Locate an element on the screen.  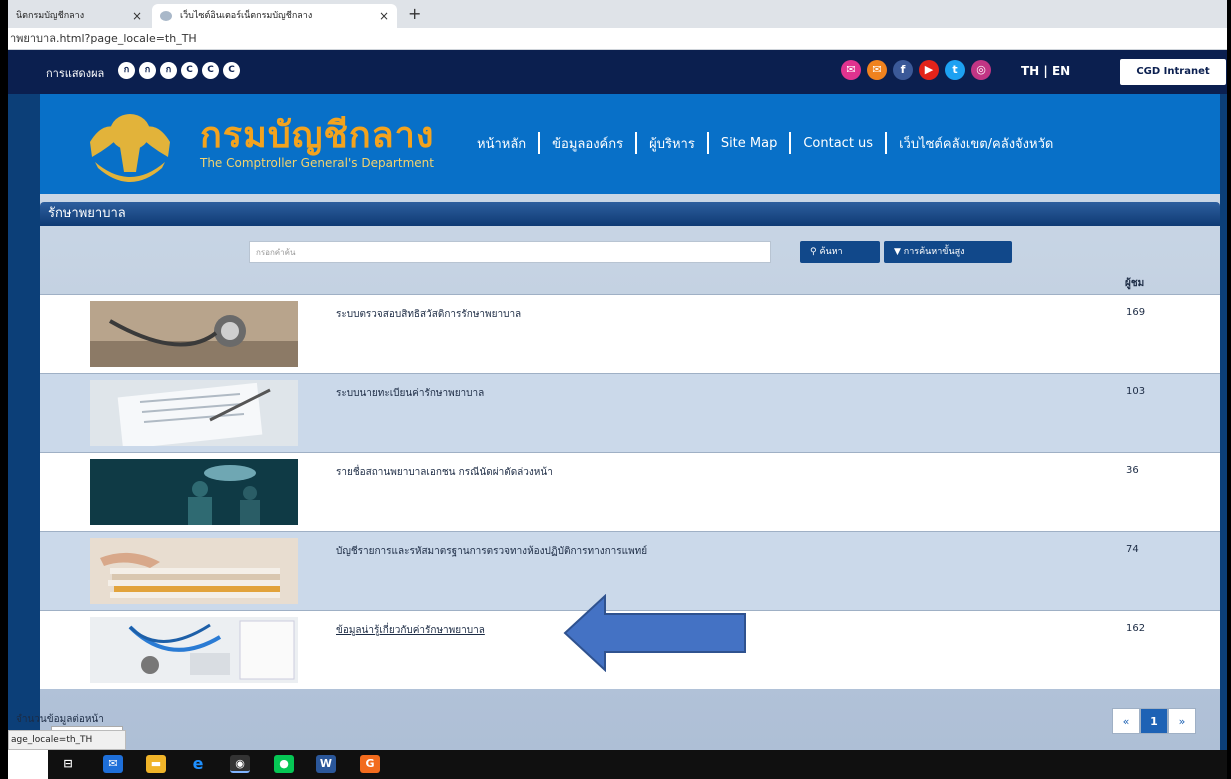
instagram-icon: ◎ is located at coordinates (981, 70).